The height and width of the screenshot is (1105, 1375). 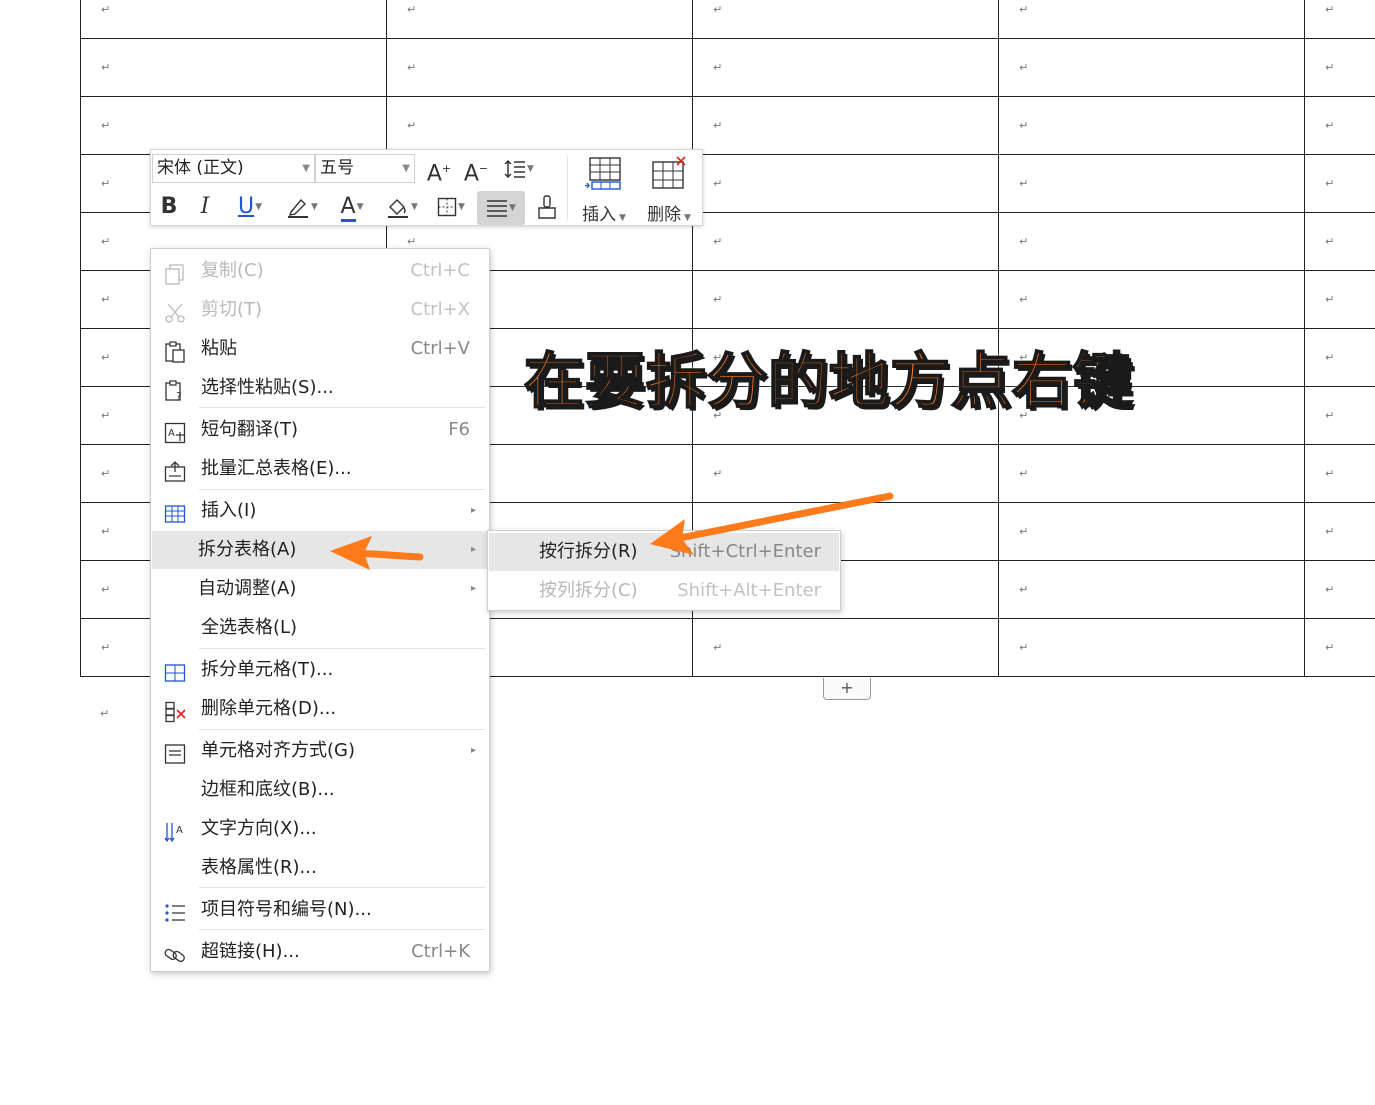 I want to click on highlight-button: ▼, so click(x=302, y=207).